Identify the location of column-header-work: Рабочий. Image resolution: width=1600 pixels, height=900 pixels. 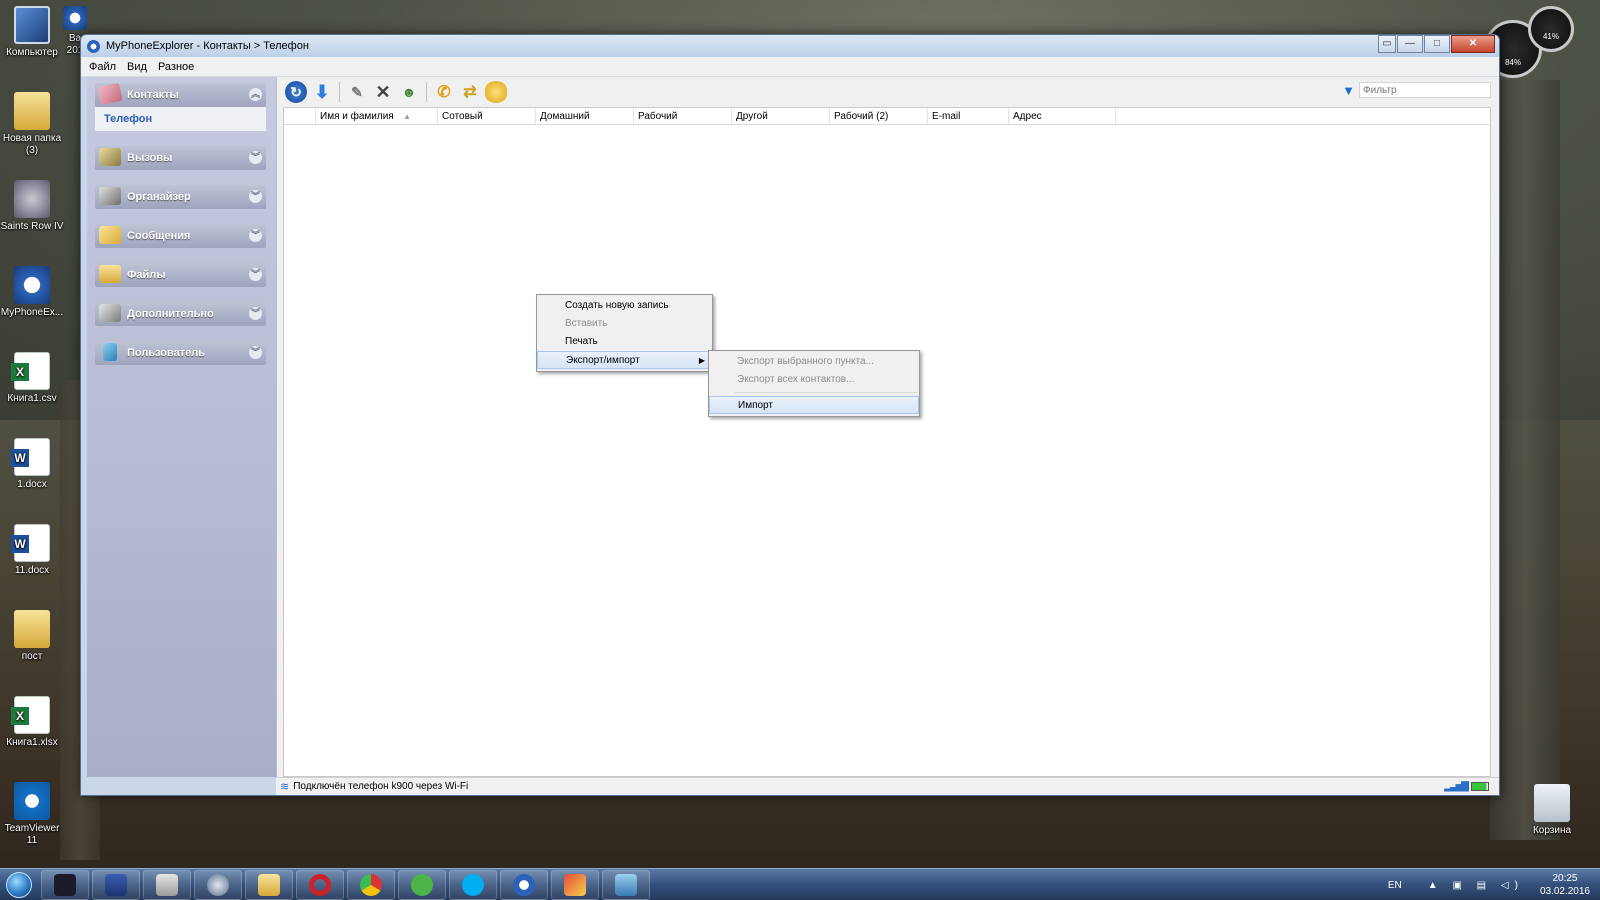
(683, 116).